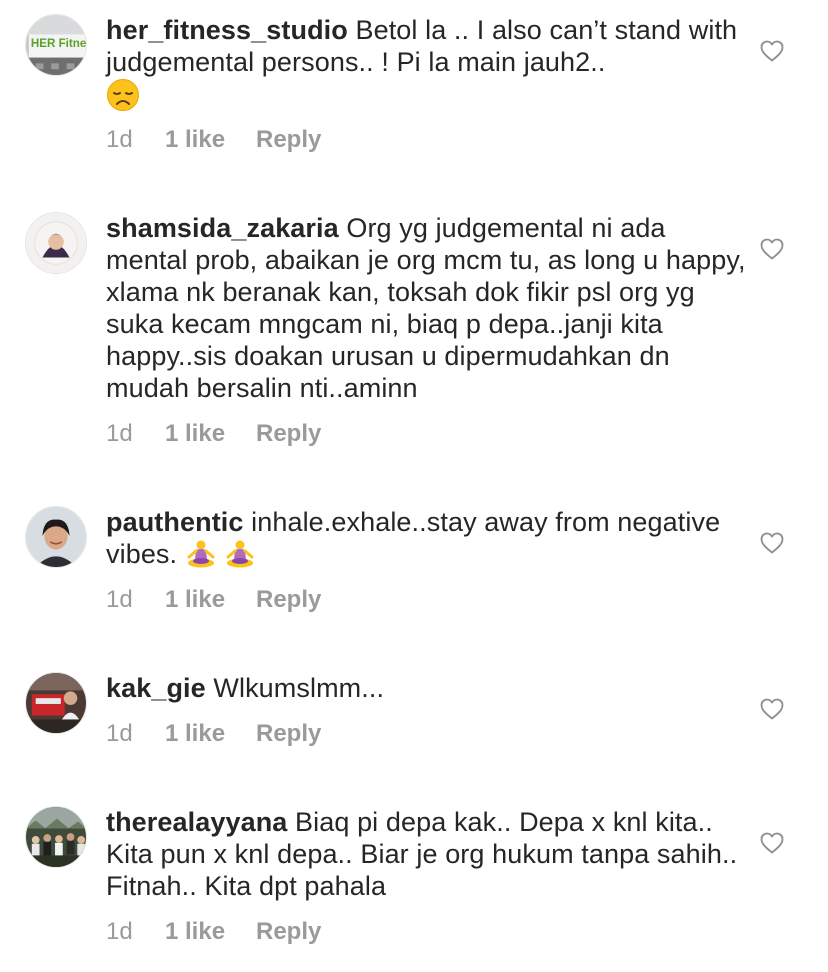 Image resolution: width=828 pixels, height=972 pixels. Describe the element at coordinates (227, 30) in the screenshot. I see `comment-username: her_fitness_studio` at that location.